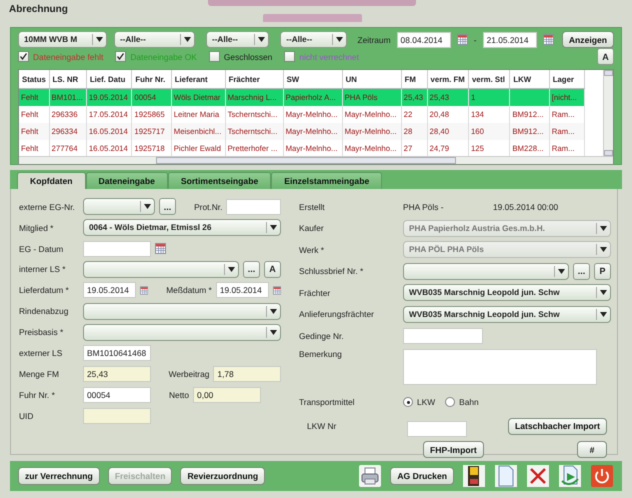 This screenshot has height=498, width=632. I want to click on action-button: Revierzuordnung, so click(223, 476).